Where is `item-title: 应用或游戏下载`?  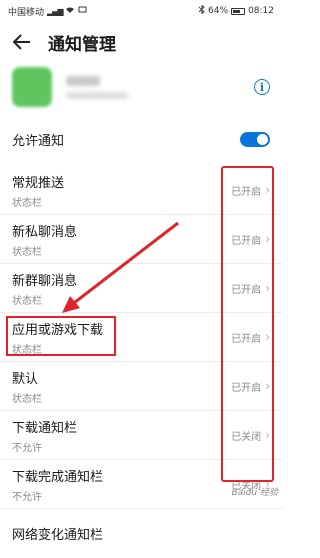
item-title: 应用或游戏下载 is located at coordinates (58, 330).